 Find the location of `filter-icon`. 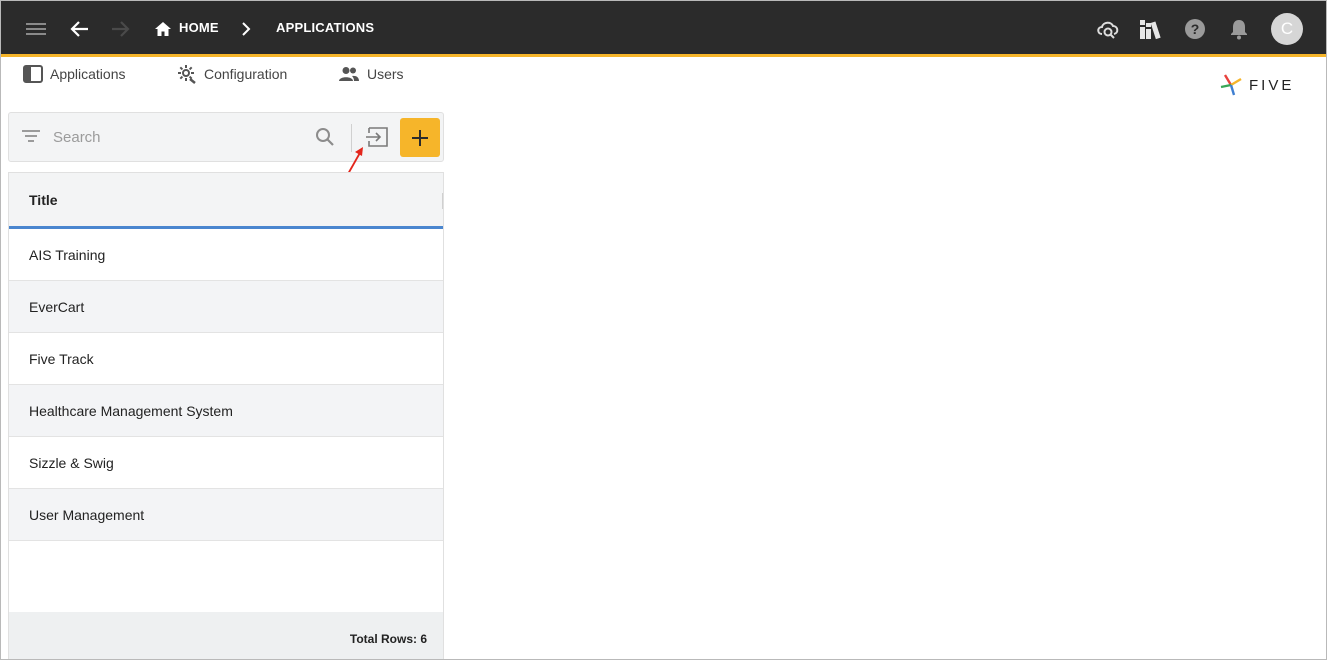

filter-icon is located at coordinates (31, 138).